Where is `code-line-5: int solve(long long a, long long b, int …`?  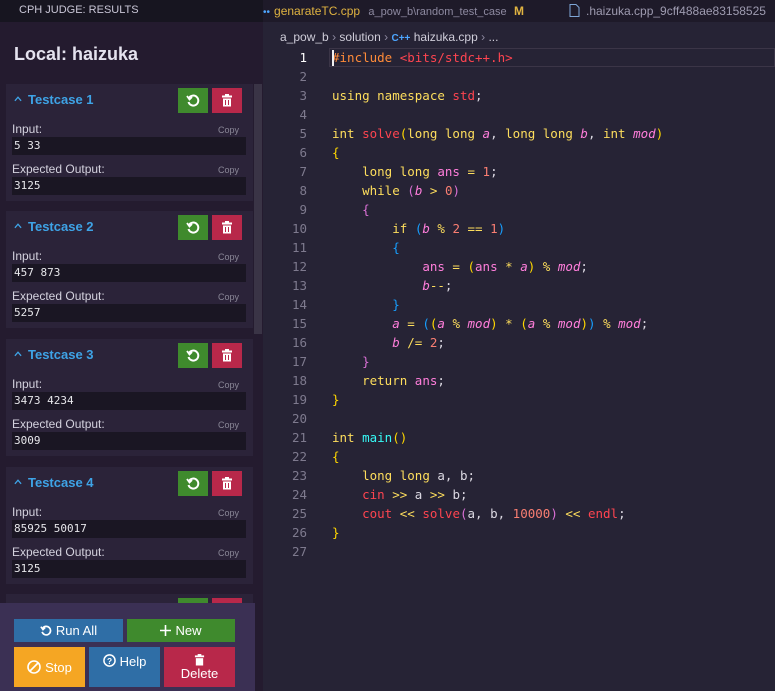
code-line-5: int solve(long long a, long long b, int … is located at coordinates (497, 133).